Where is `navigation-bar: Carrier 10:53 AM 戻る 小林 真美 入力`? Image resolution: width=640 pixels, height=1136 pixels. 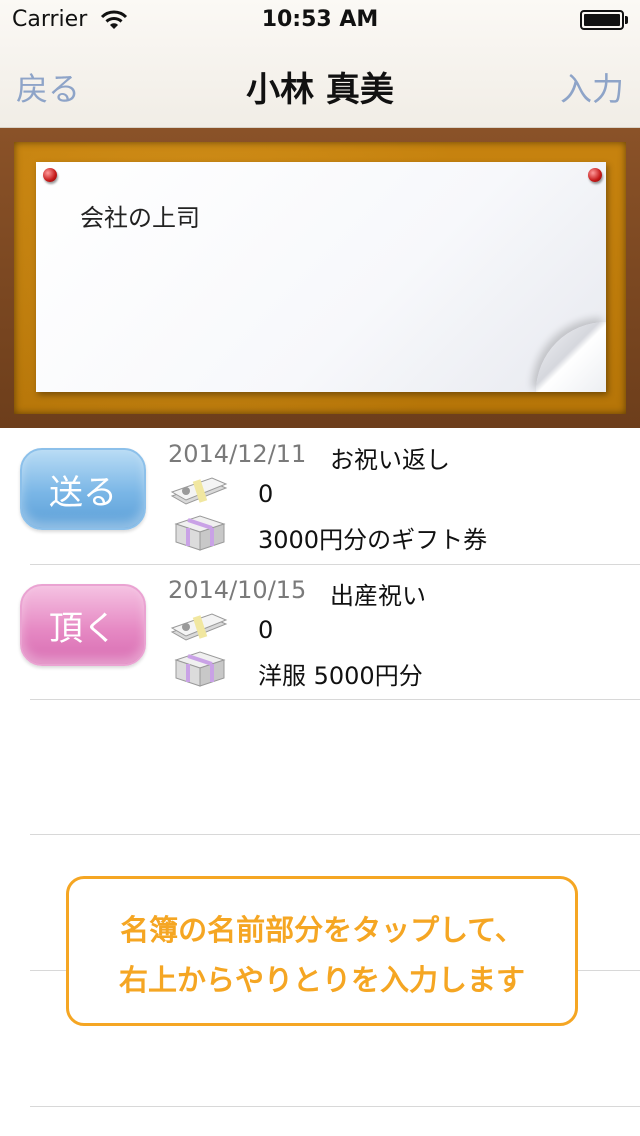 navigation-bar: Carrier 10:53 AM 戻る 小林 真美 入力 is located at coordinates (320, 64).